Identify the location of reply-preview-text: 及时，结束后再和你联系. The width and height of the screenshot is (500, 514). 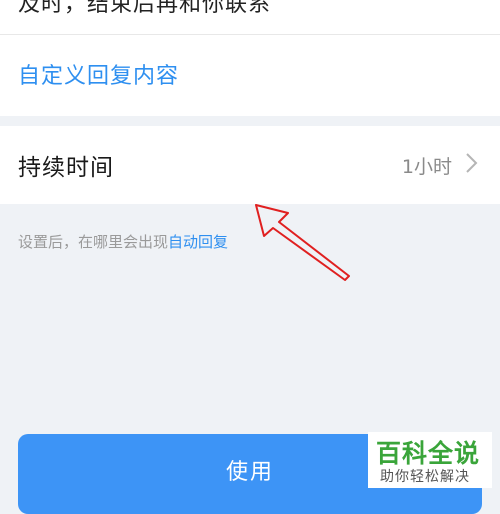
(145, 8).